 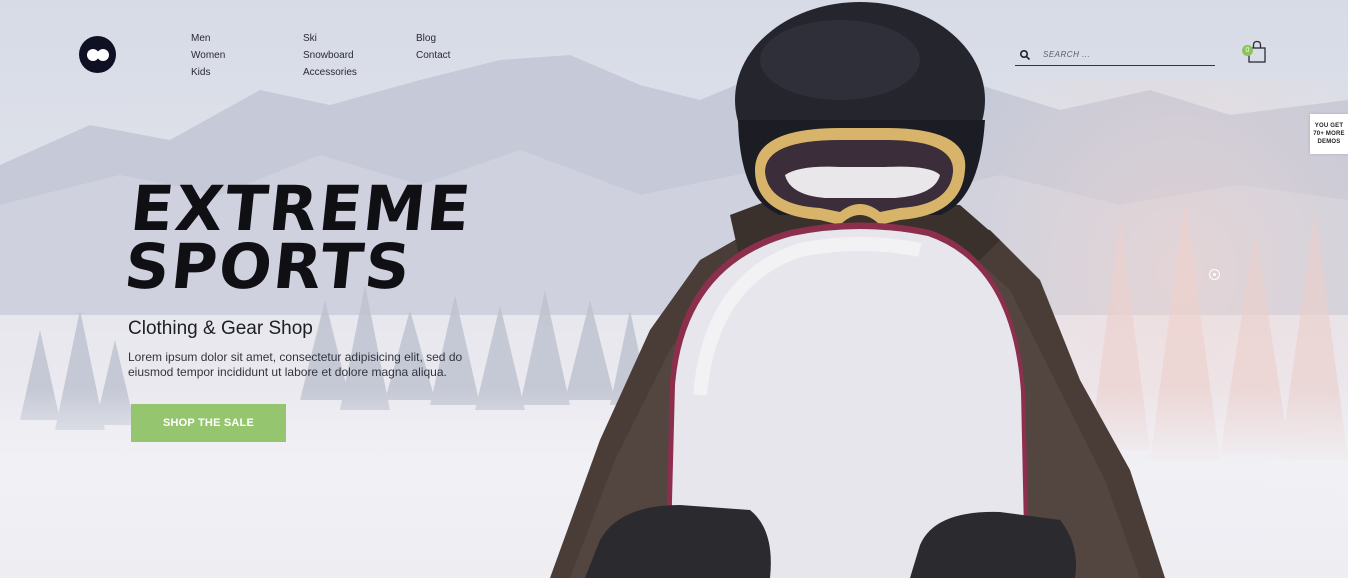 I want to click on nav-column-2: Ski Snowboard Accessories, so click(x=330, y=55).